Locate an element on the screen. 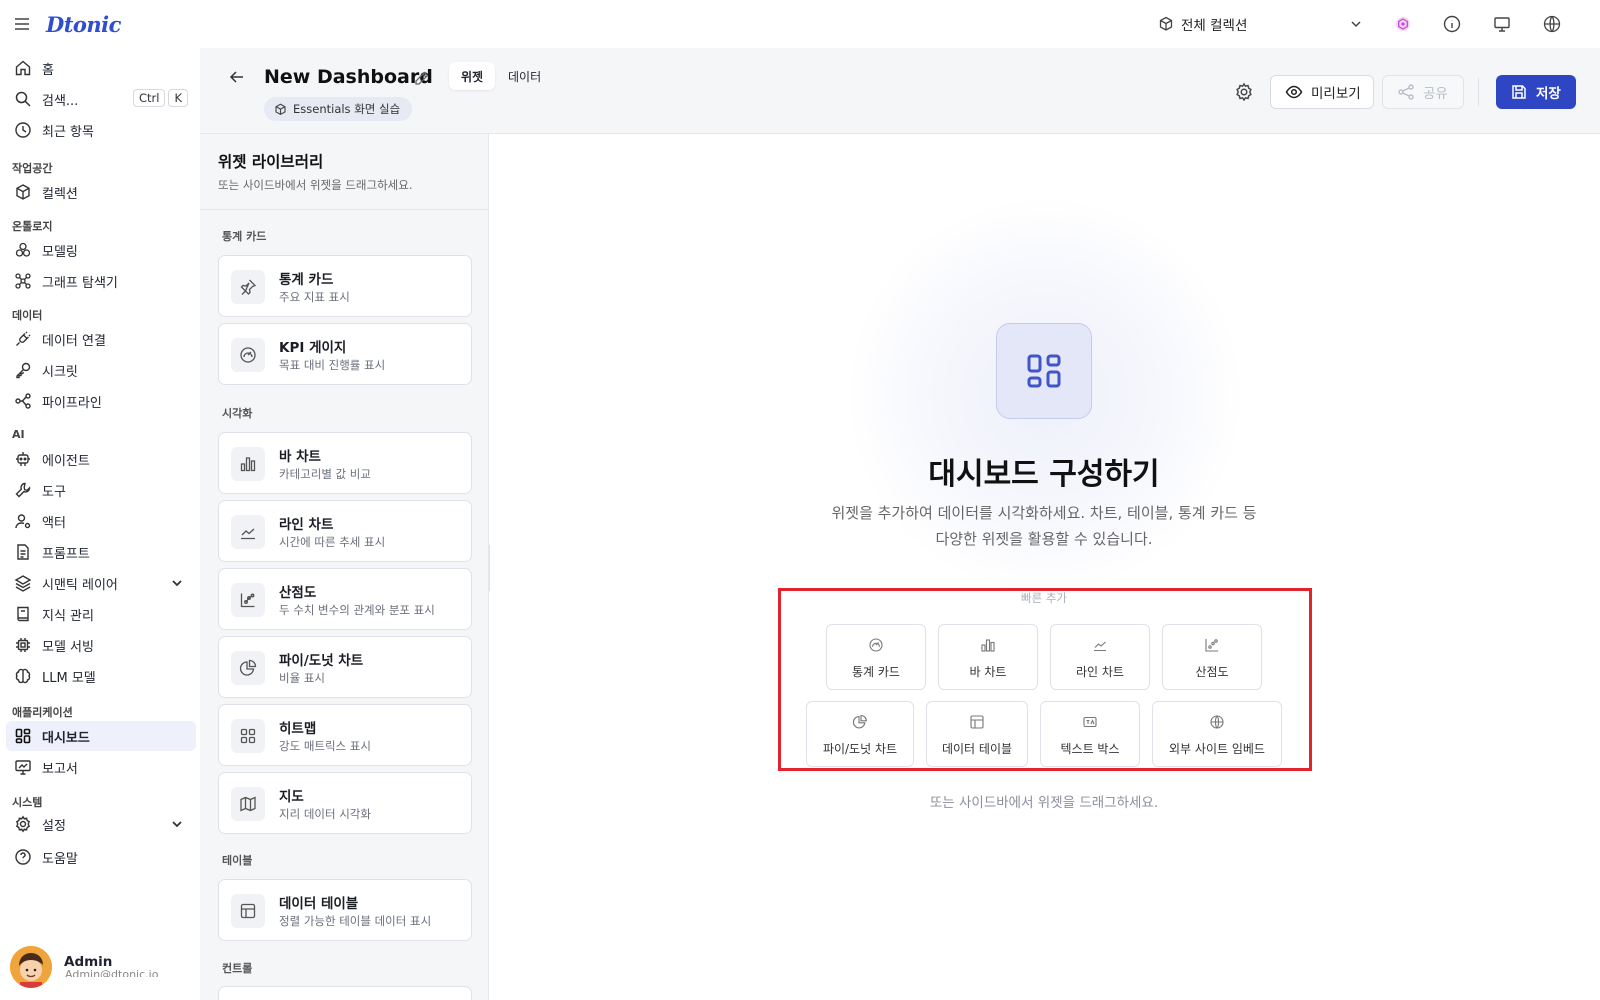  quick-add-line-chart: 라인 차트 is located at coordinates (1100, 657).